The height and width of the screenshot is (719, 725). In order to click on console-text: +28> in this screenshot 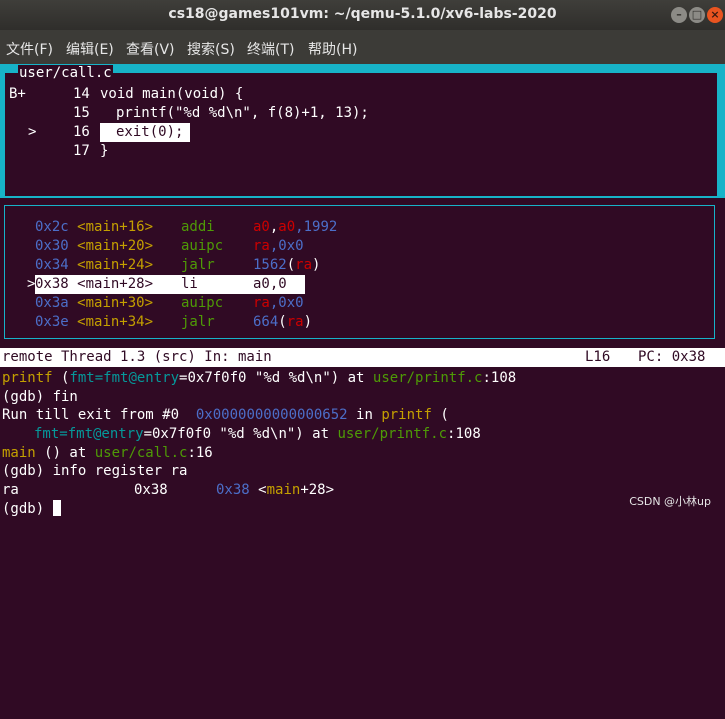, I will do `click(317, 490)`.